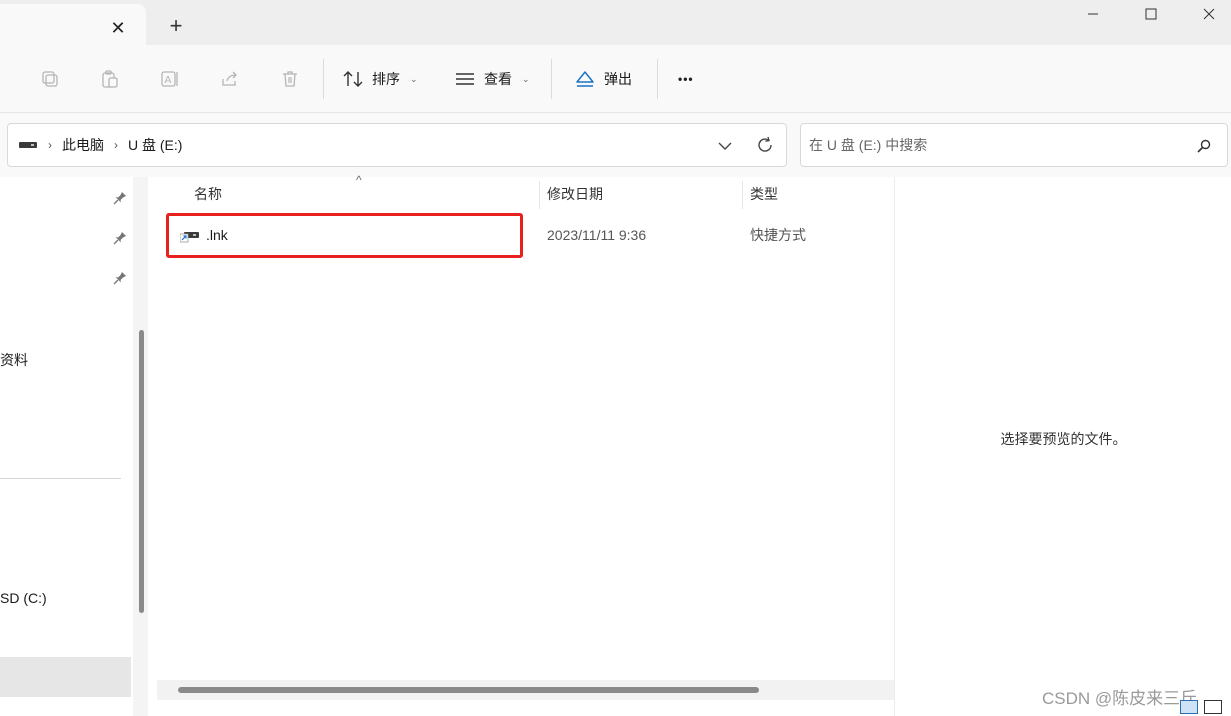  What do you see at coordinates (74, 446) in the screenshot?
I see `navigation-pane: 资料 SD (C:)` at bounding box center [74, 446].